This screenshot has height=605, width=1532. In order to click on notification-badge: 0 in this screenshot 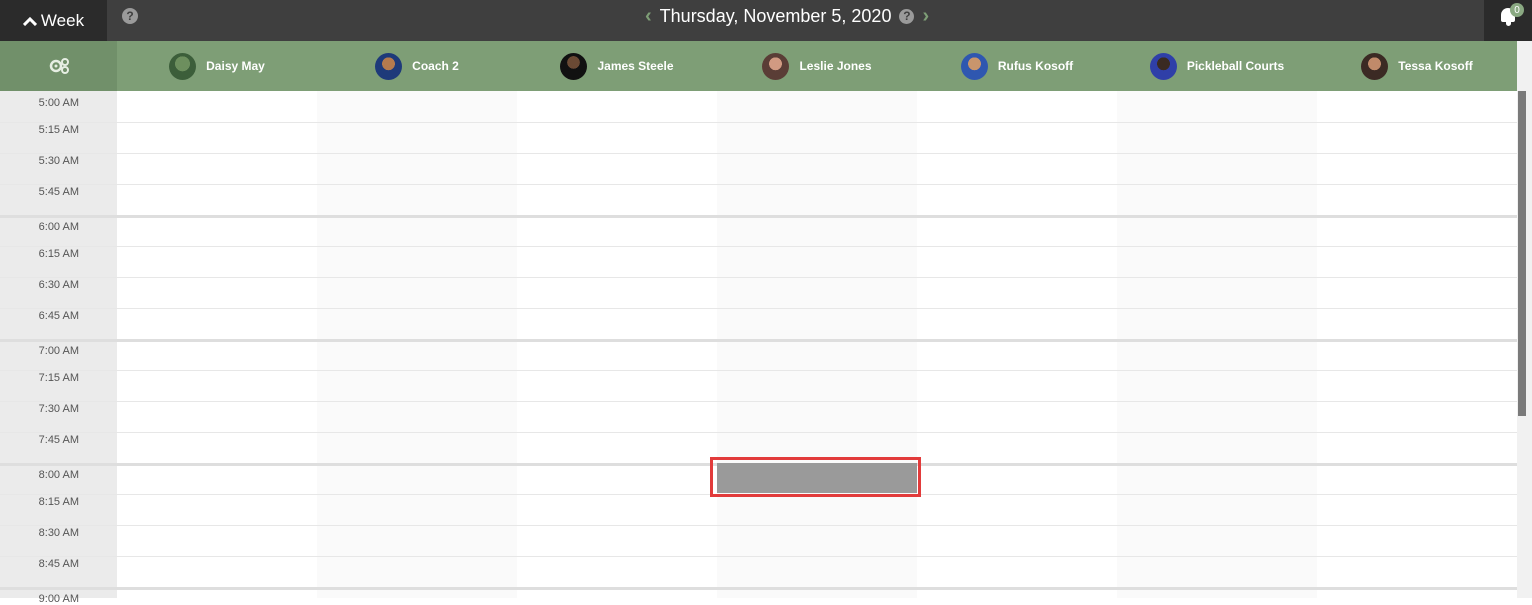, I will do `click(1517, 10)`.